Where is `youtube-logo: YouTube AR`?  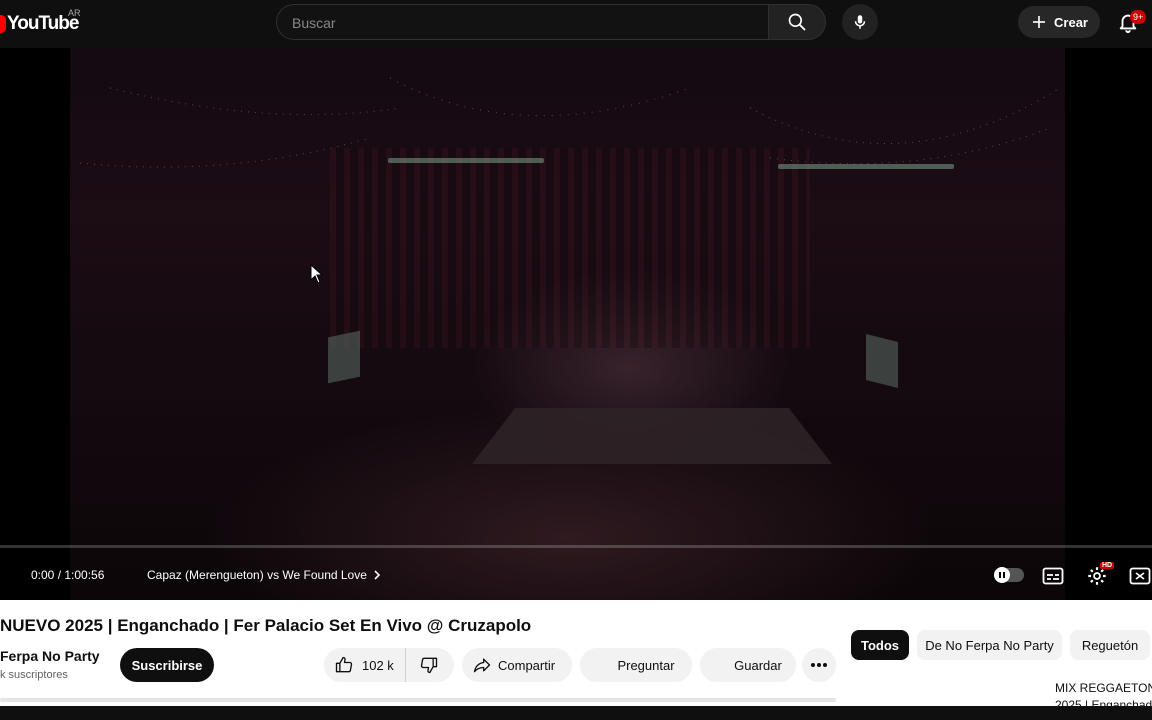
youtube-logo: YouTube AR is located at coordinates (40, 22).